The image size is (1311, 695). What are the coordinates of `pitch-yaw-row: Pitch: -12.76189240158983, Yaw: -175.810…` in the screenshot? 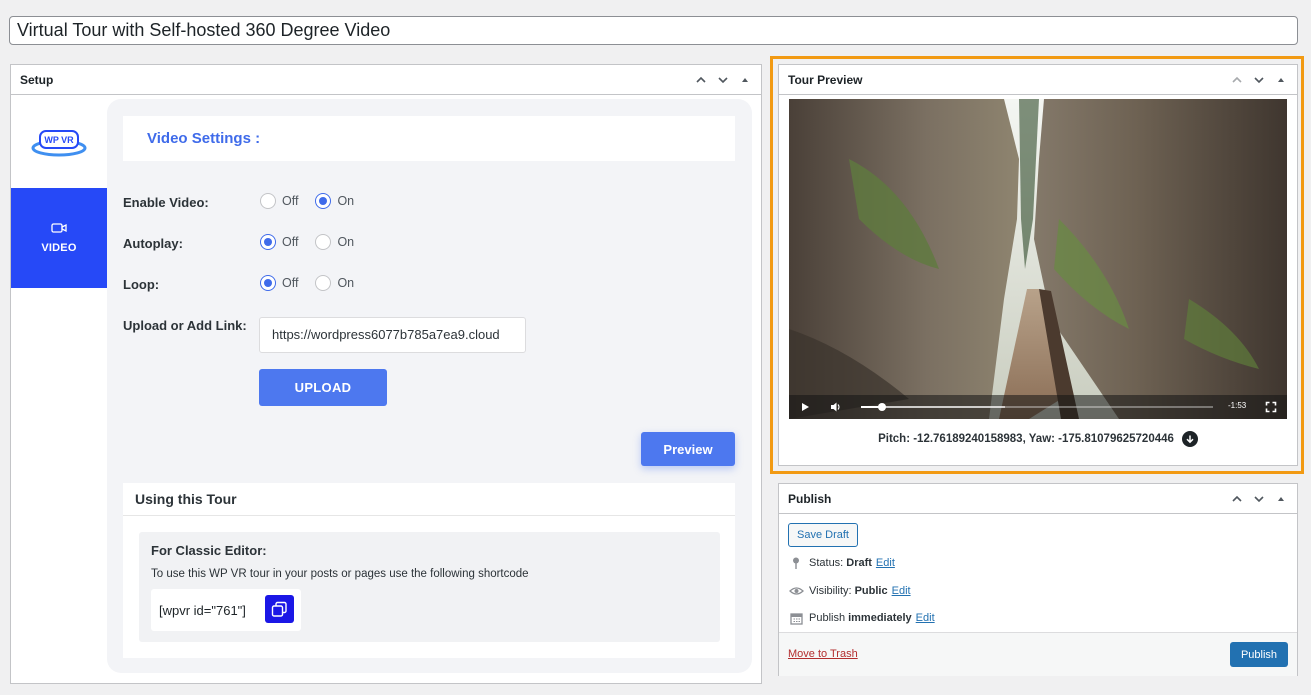 It's located at (1038, 439).